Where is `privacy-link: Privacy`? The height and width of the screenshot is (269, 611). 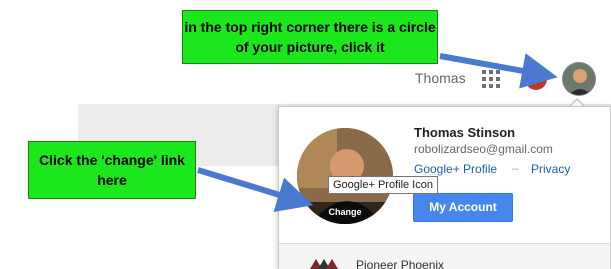 privacy-link: Privacy is located at coordinates (550, 169).